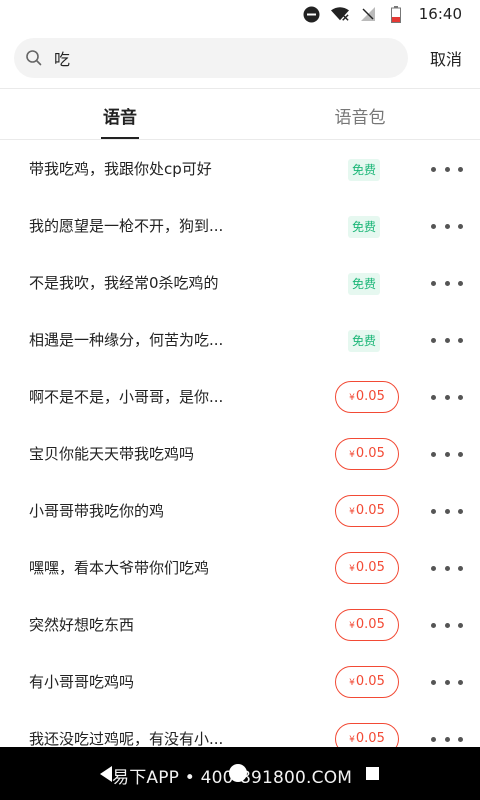  What do you see at coordinates (124, 283) in the screenshot?
I see `voice-title: 不是我吹，我经常0杀吃鸡的` at bounding box center [124, 283].